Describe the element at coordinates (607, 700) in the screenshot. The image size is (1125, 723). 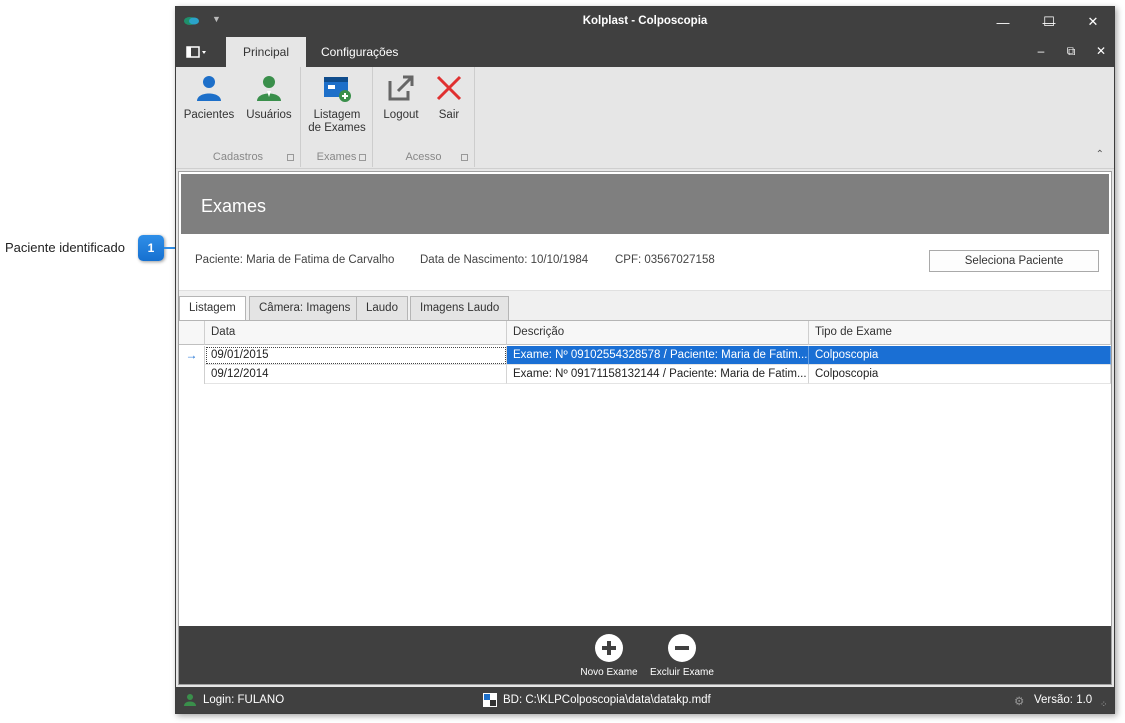
I see `database-path: BD: C:\KLPColposcopia\data\datakp.mdf` at that location.